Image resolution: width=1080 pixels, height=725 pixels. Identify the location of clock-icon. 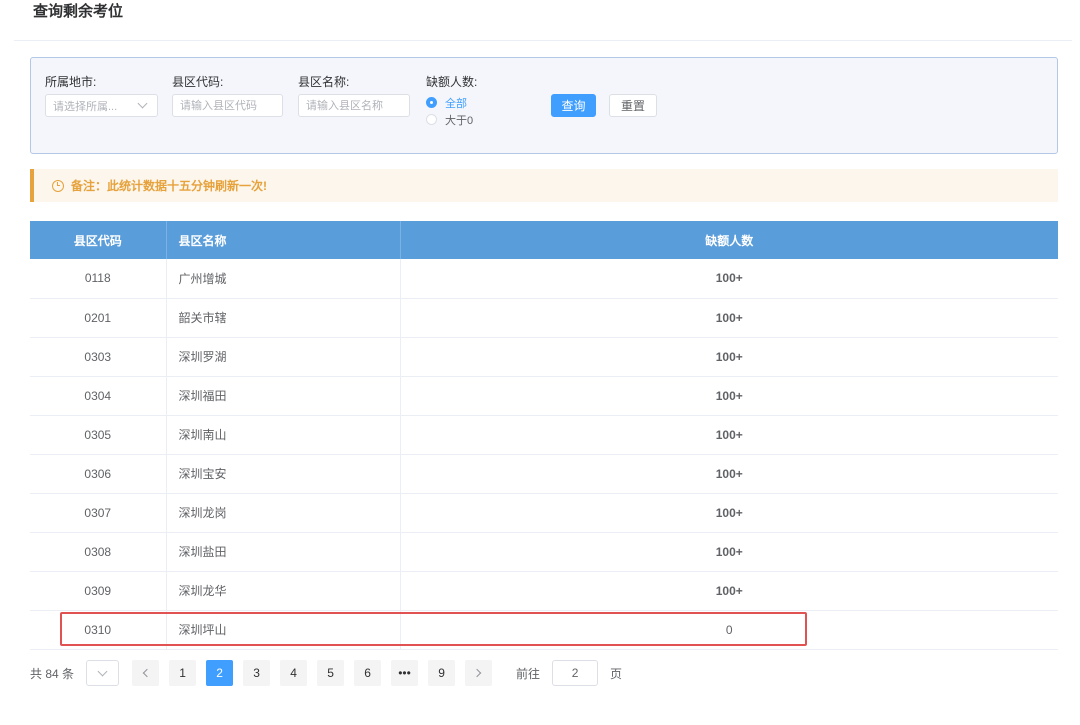
(58, 185).